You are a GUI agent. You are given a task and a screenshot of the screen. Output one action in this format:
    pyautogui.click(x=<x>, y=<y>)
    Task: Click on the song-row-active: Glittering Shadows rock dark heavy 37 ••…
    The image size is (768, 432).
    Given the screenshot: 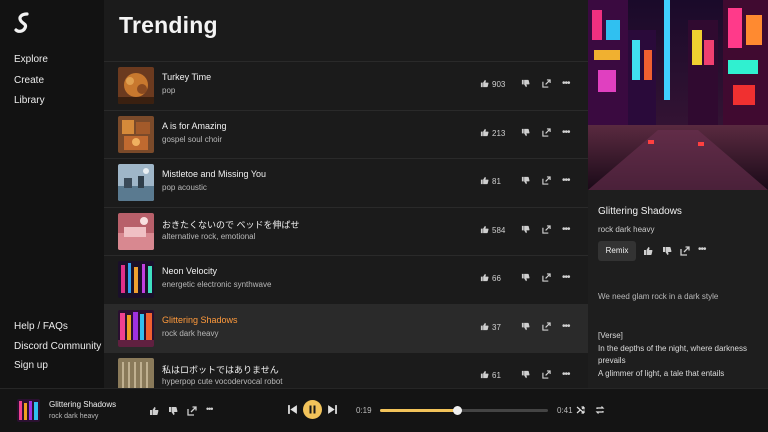 What is the action you would take?
    pyautogui.click(x=346, y=327)
    